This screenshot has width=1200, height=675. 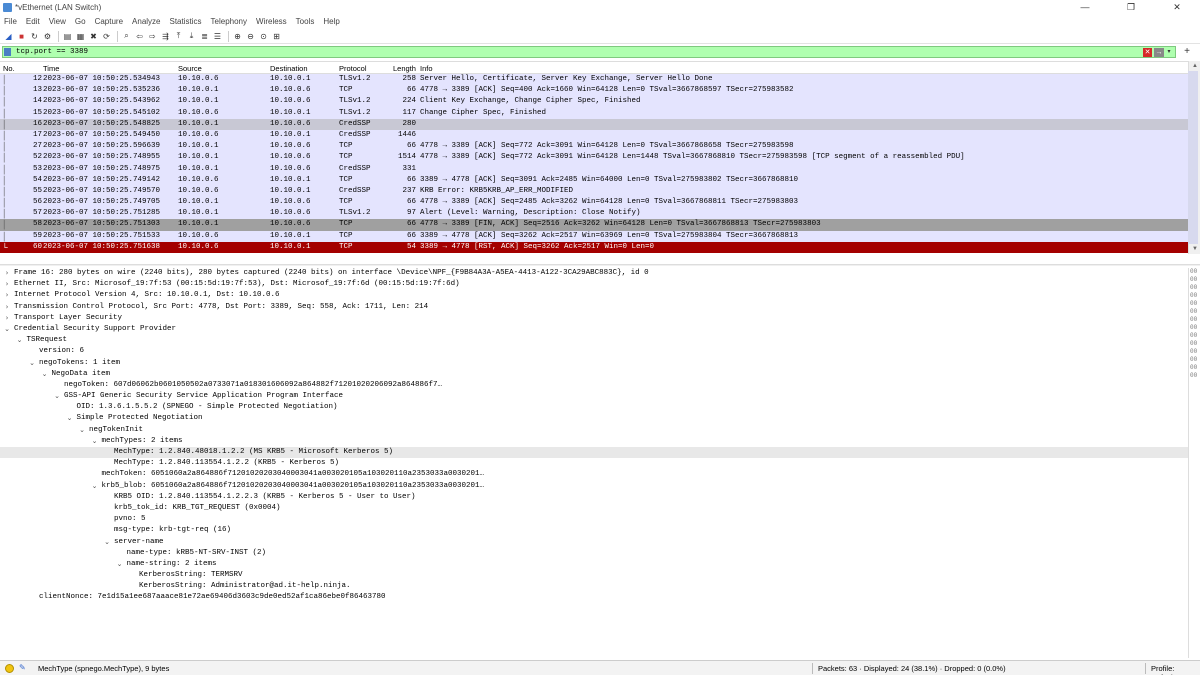 What do you see at coordinates (594, 340) in the screenshot?
I see `detail-tree-item: ⌄ TSRequest` at bounding box center [594, 340].